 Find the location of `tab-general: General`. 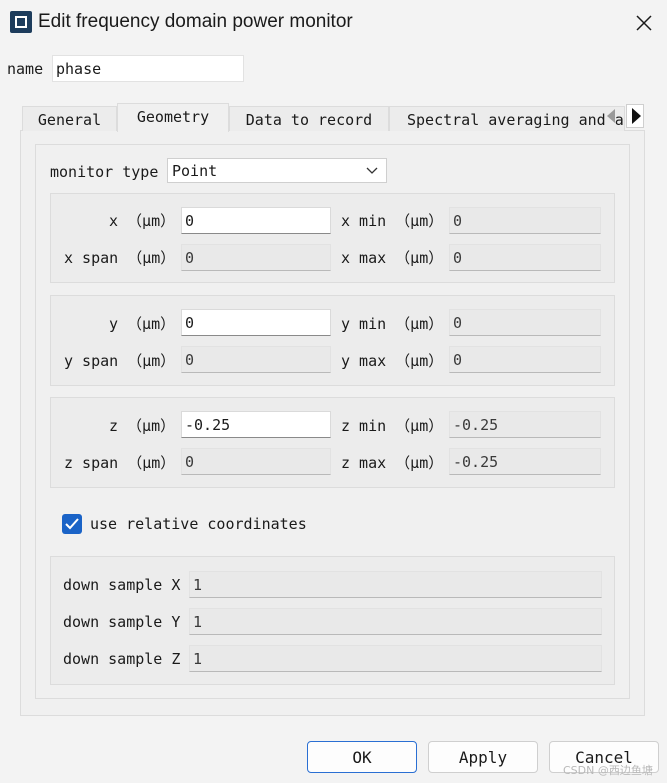

tab-general: General is located at coordinates (69, 118).